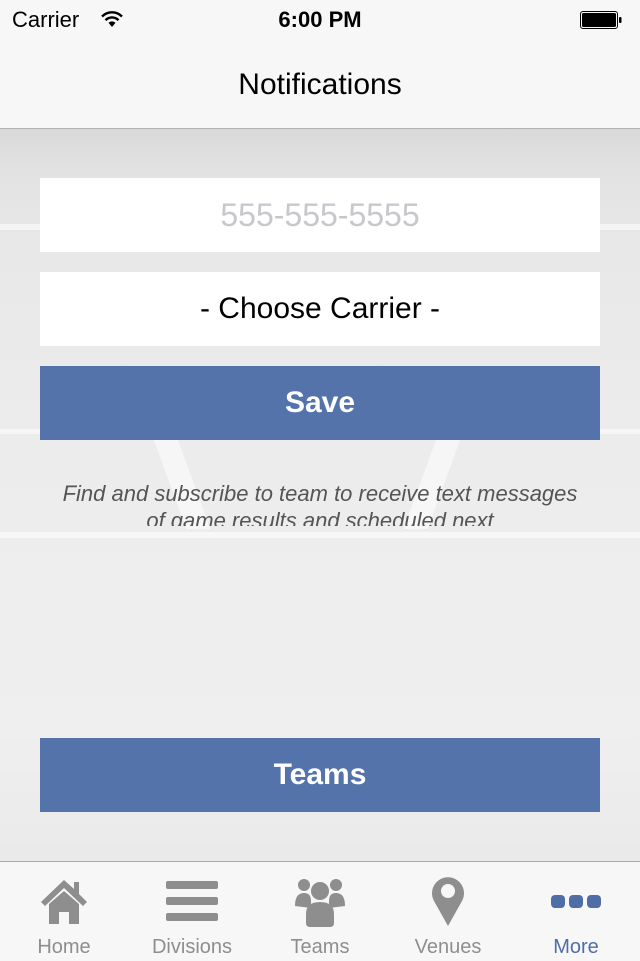  What do you see at coordinates (64, 947) in the screenshot?
I see `tab-home-label: Home` at bounding box center [64, 947].